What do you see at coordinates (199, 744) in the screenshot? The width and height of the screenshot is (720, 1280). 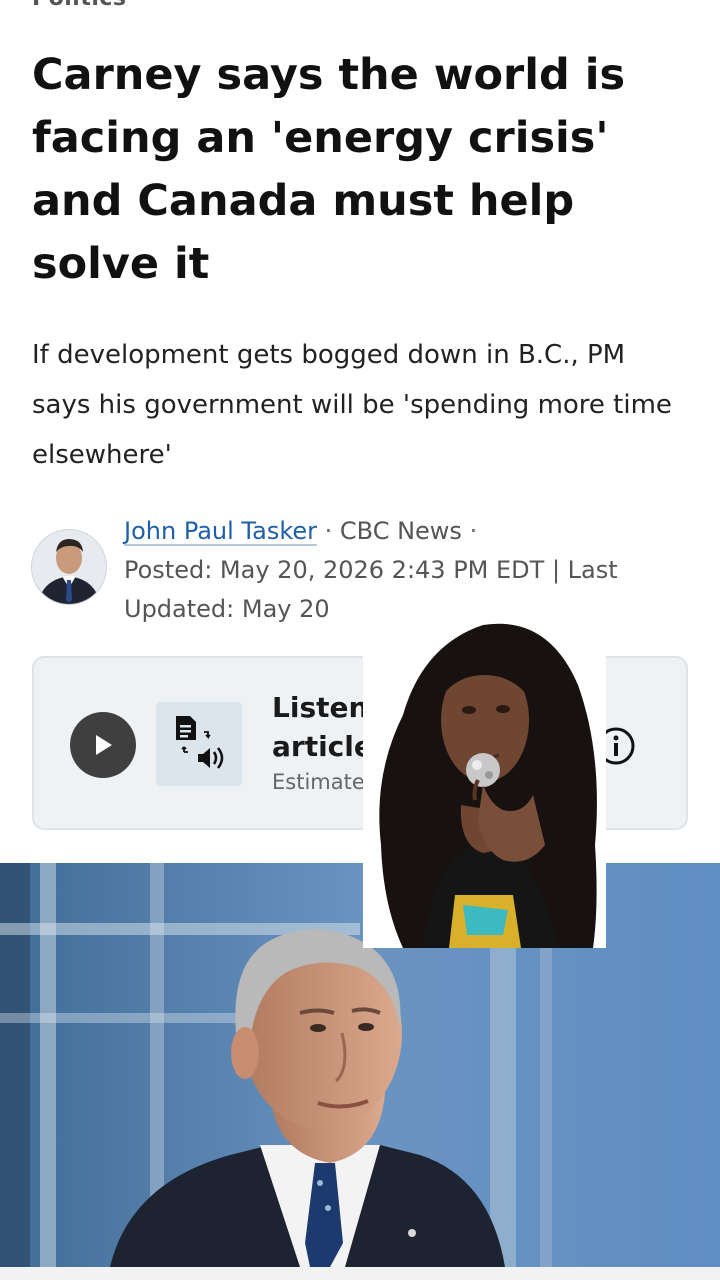 I see `document-to-audio-icon` at bounding box center [199, 744].